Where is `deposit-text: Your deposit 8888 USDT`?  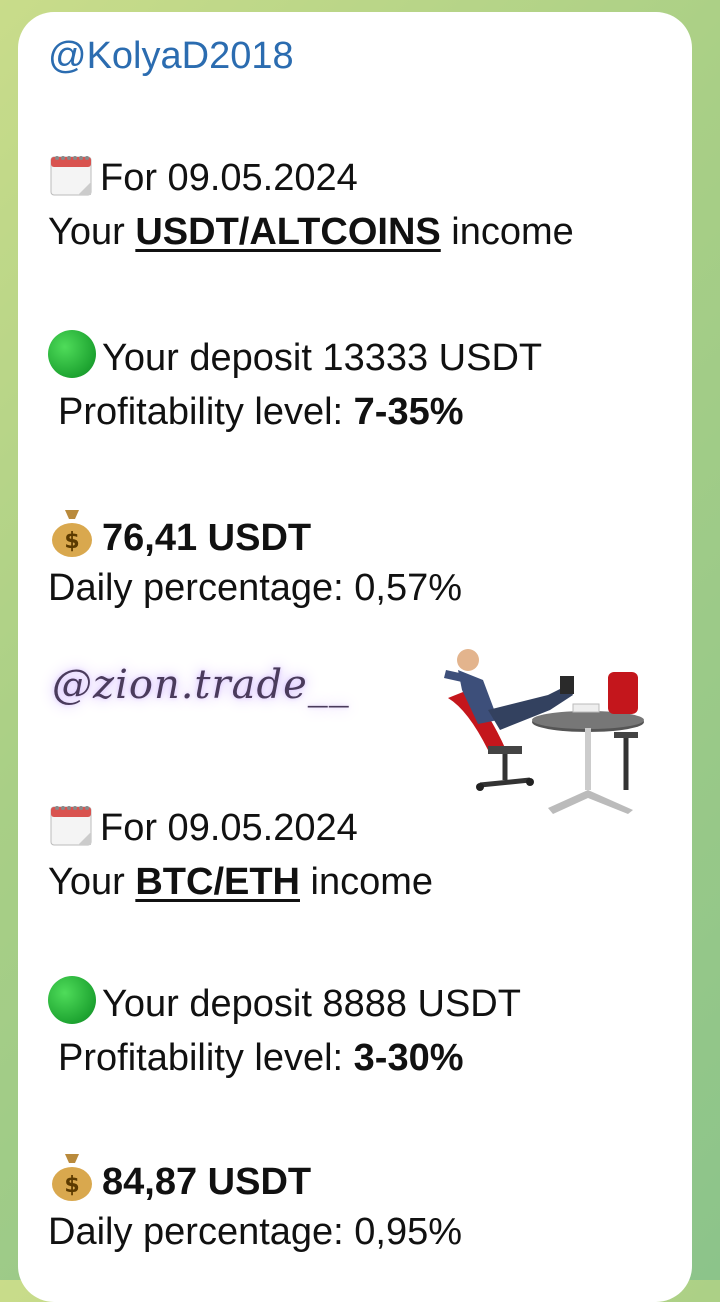
deposit-text: Your deposit 8888 USDT is located at coordinates (311, 1004).